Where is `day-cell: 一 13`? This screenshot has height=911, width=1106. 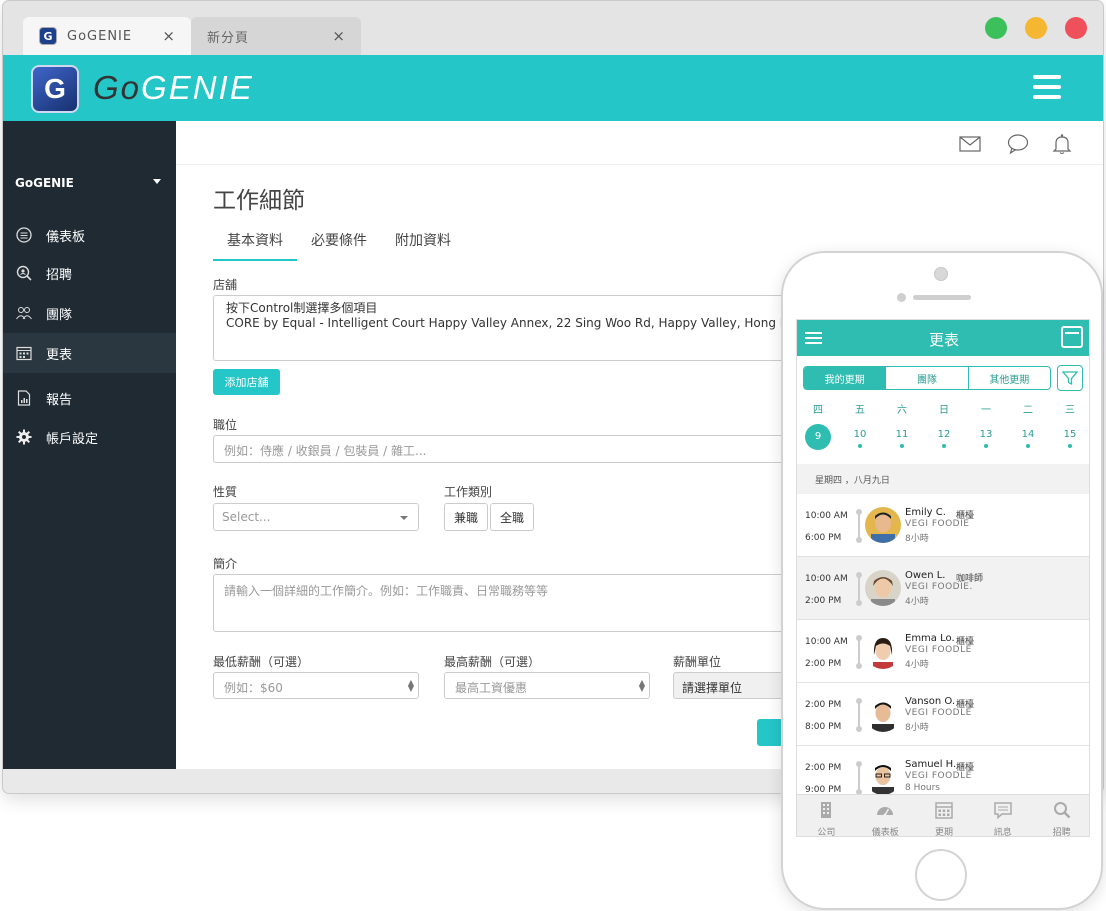 day-cell: 一 13 is located at coordinates (986, 426).